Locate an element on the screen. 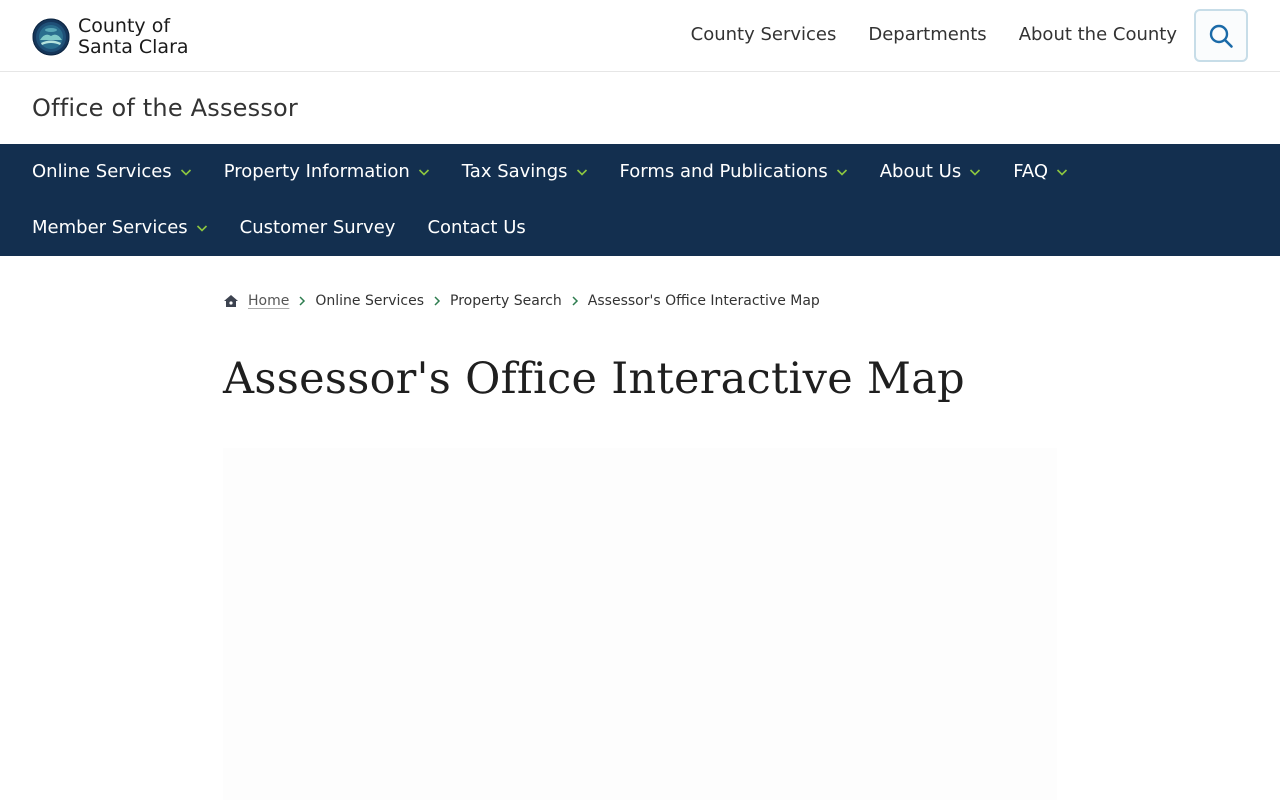 The width and height of the screenshot is (1280, 800). nav-faq: FAQ is located at coordinates (1040, 172).